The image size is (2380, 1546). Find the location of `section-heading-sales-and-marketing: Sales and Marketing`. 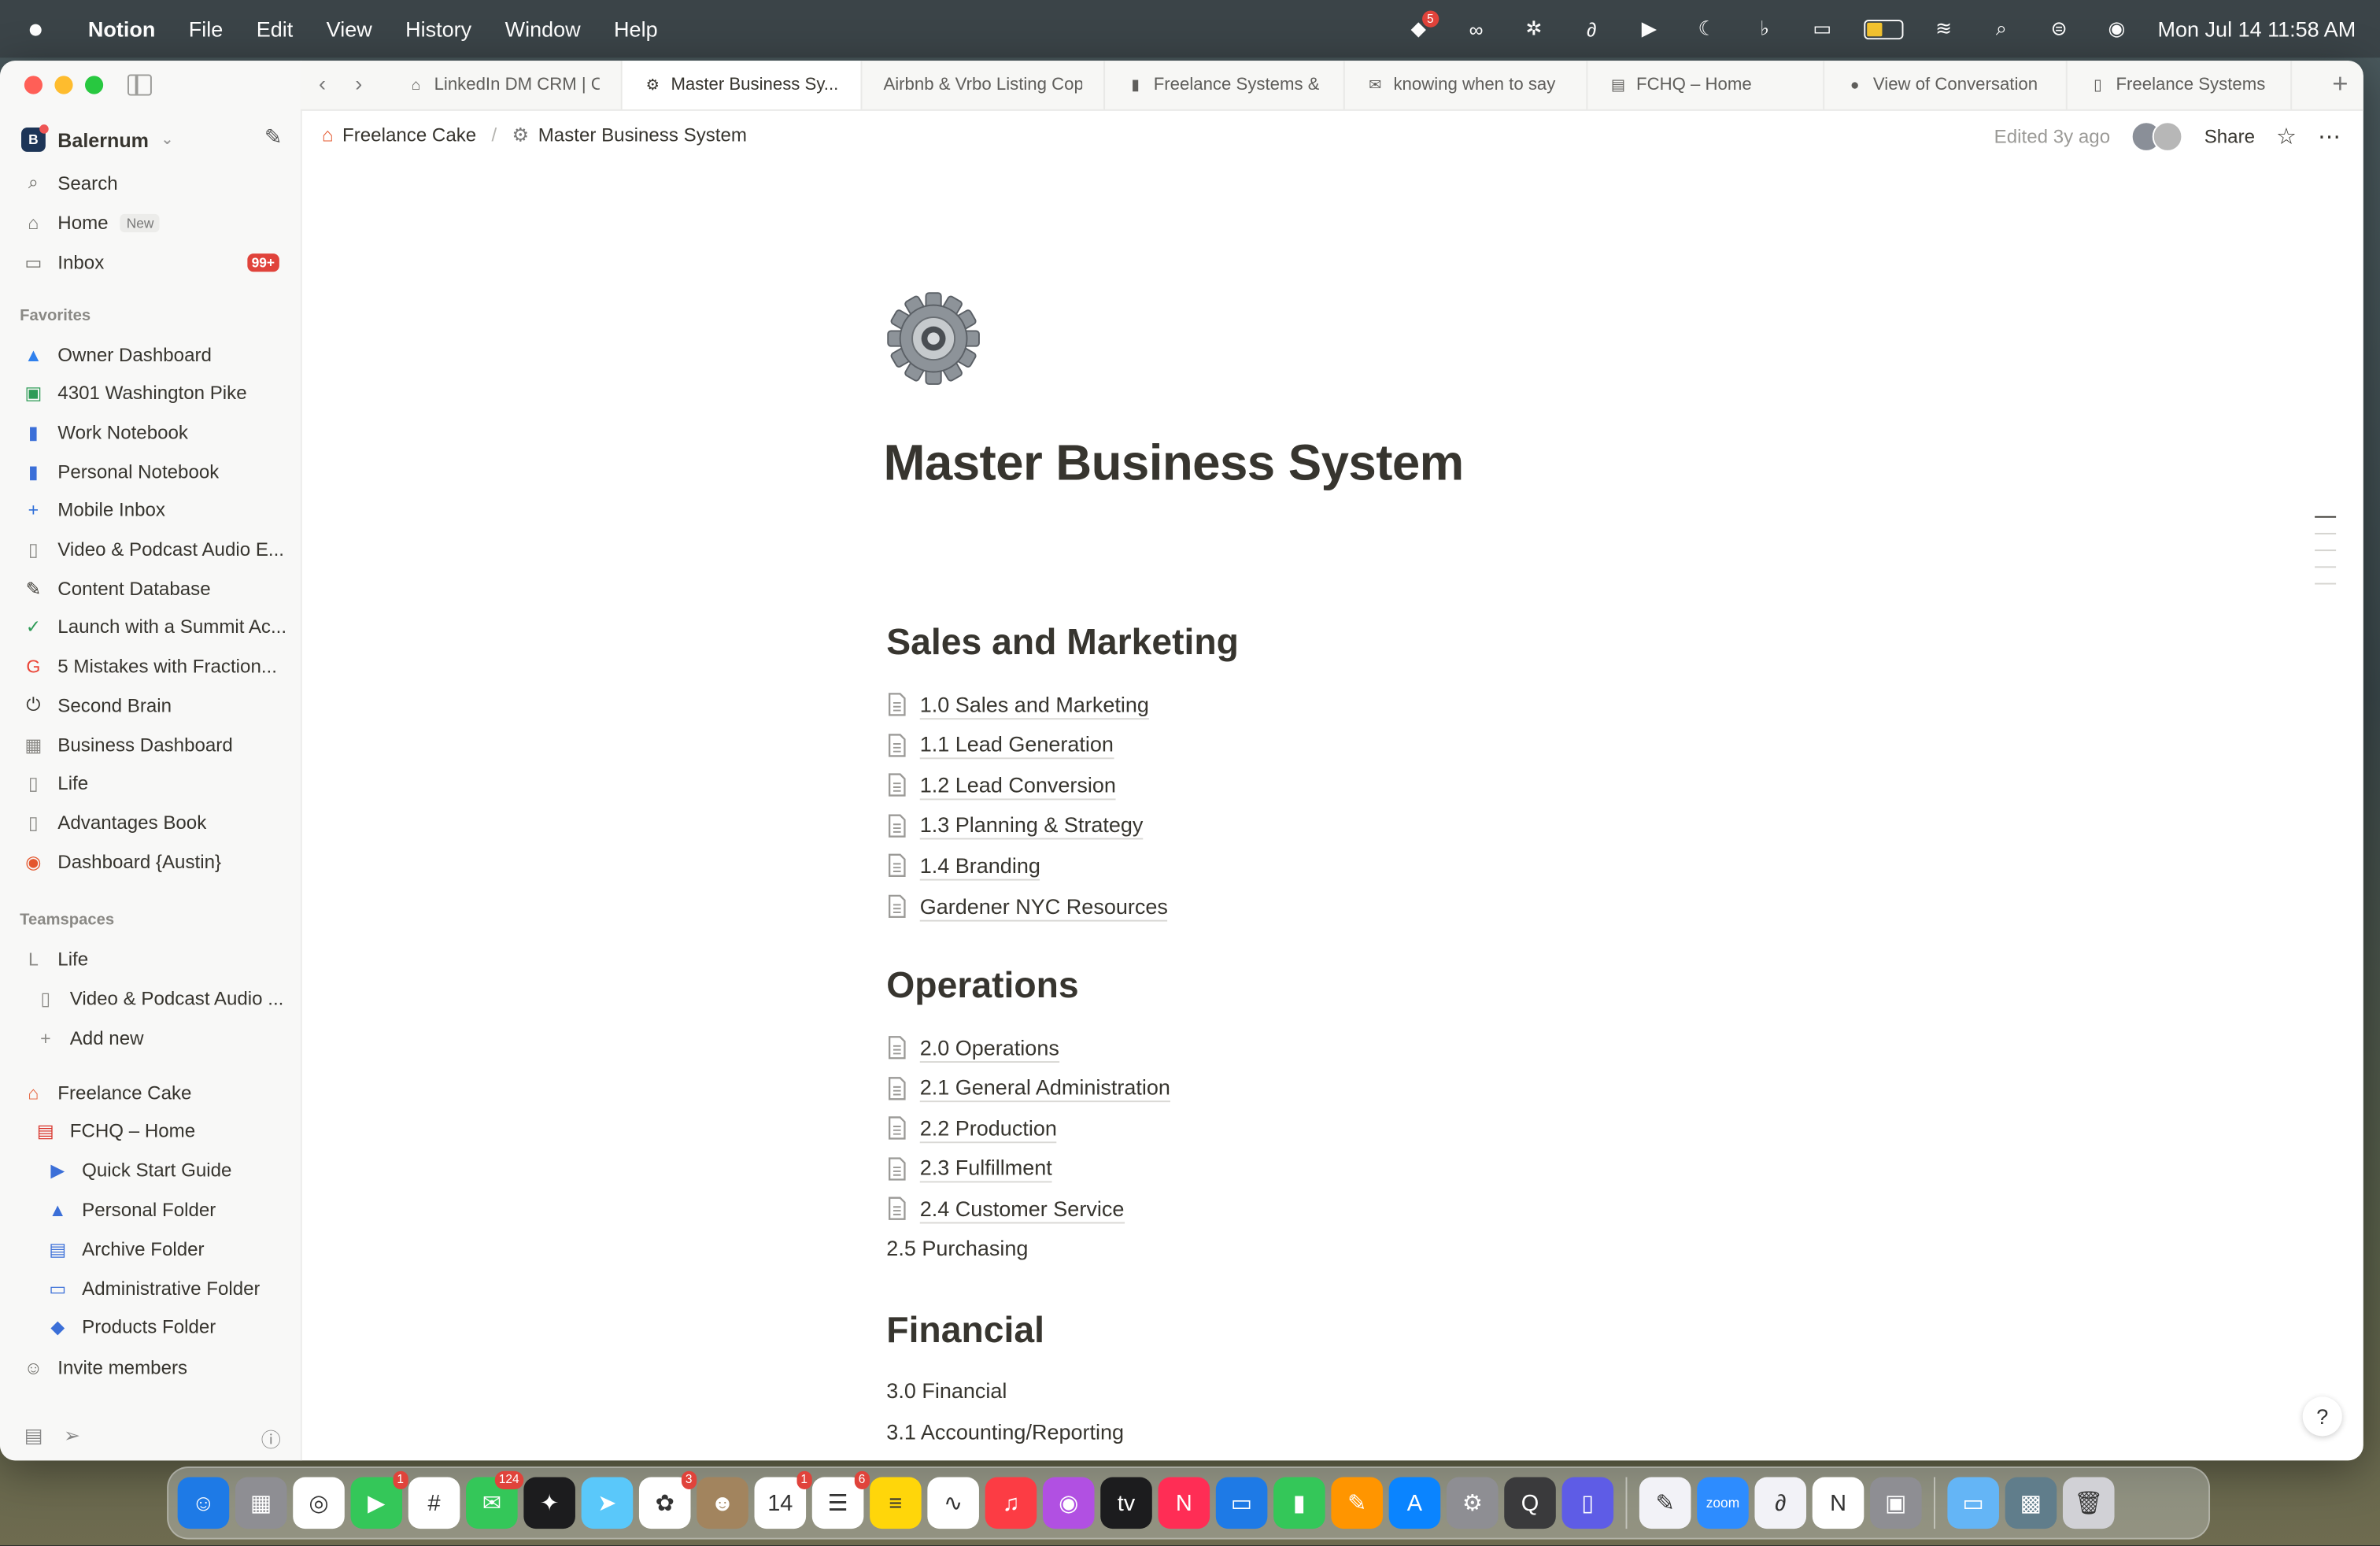

section-heading-sales-and-marketing: Sales and Marketing is located at coordinates (1062, 644).